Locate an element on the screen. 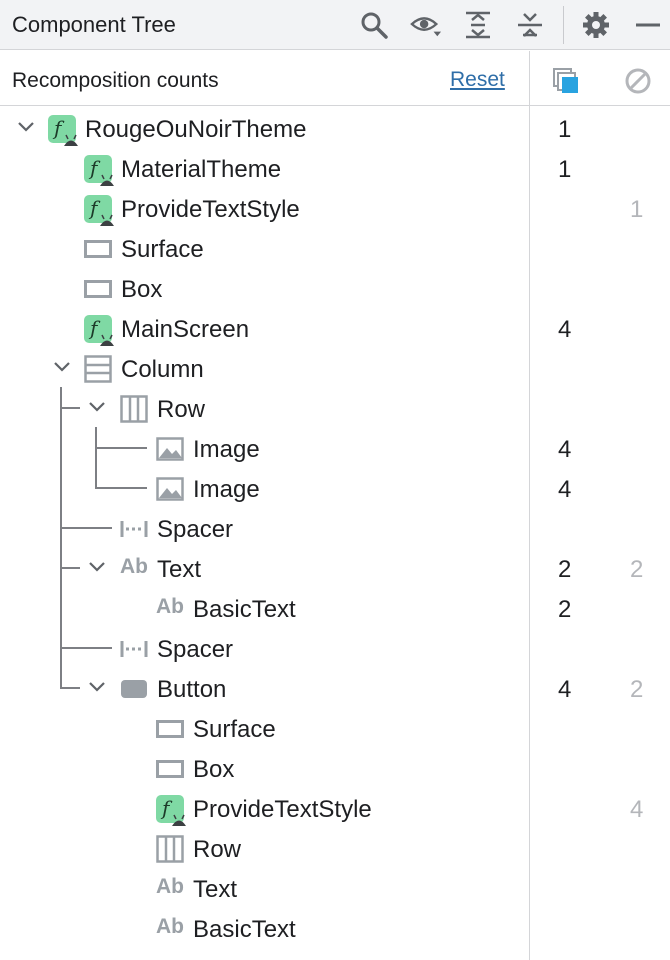  search-icon is located at coordinates (374, 25).